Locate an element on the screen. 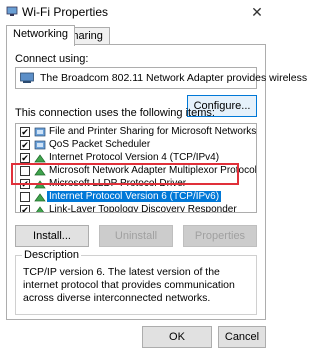  item-label: Microsoft LLDP Protocol Driver is located at coordinates (118, 183).